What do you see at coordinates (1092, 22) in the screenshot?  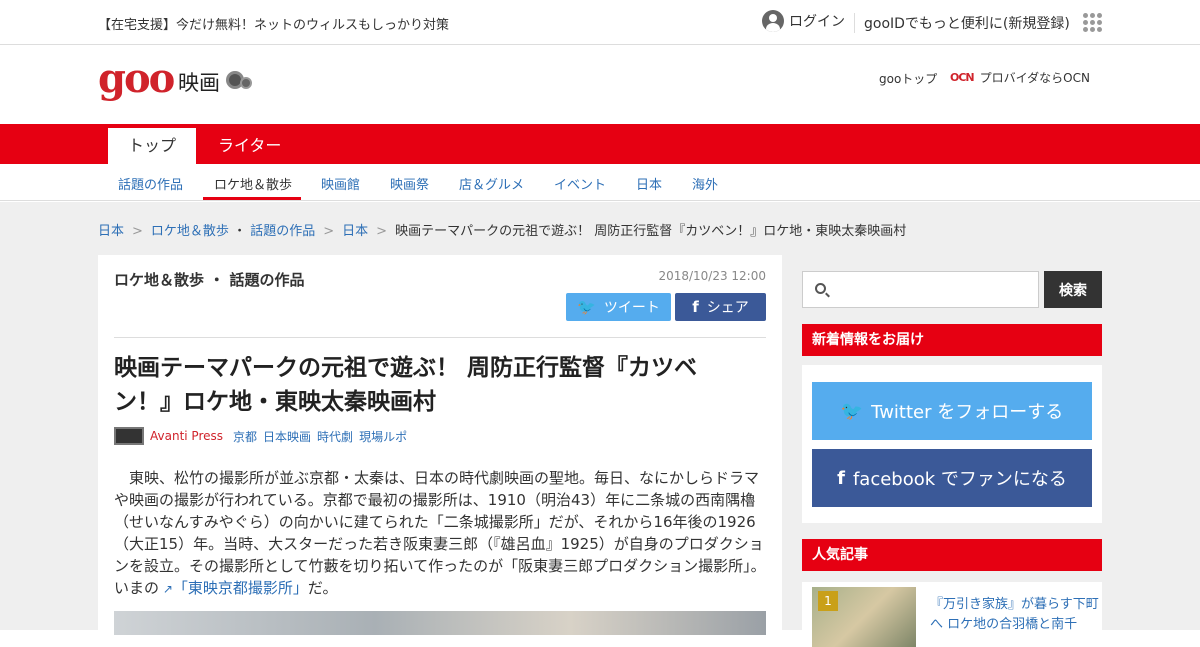 I see `apps-grid-icon` at bounding box center [1092, 22].